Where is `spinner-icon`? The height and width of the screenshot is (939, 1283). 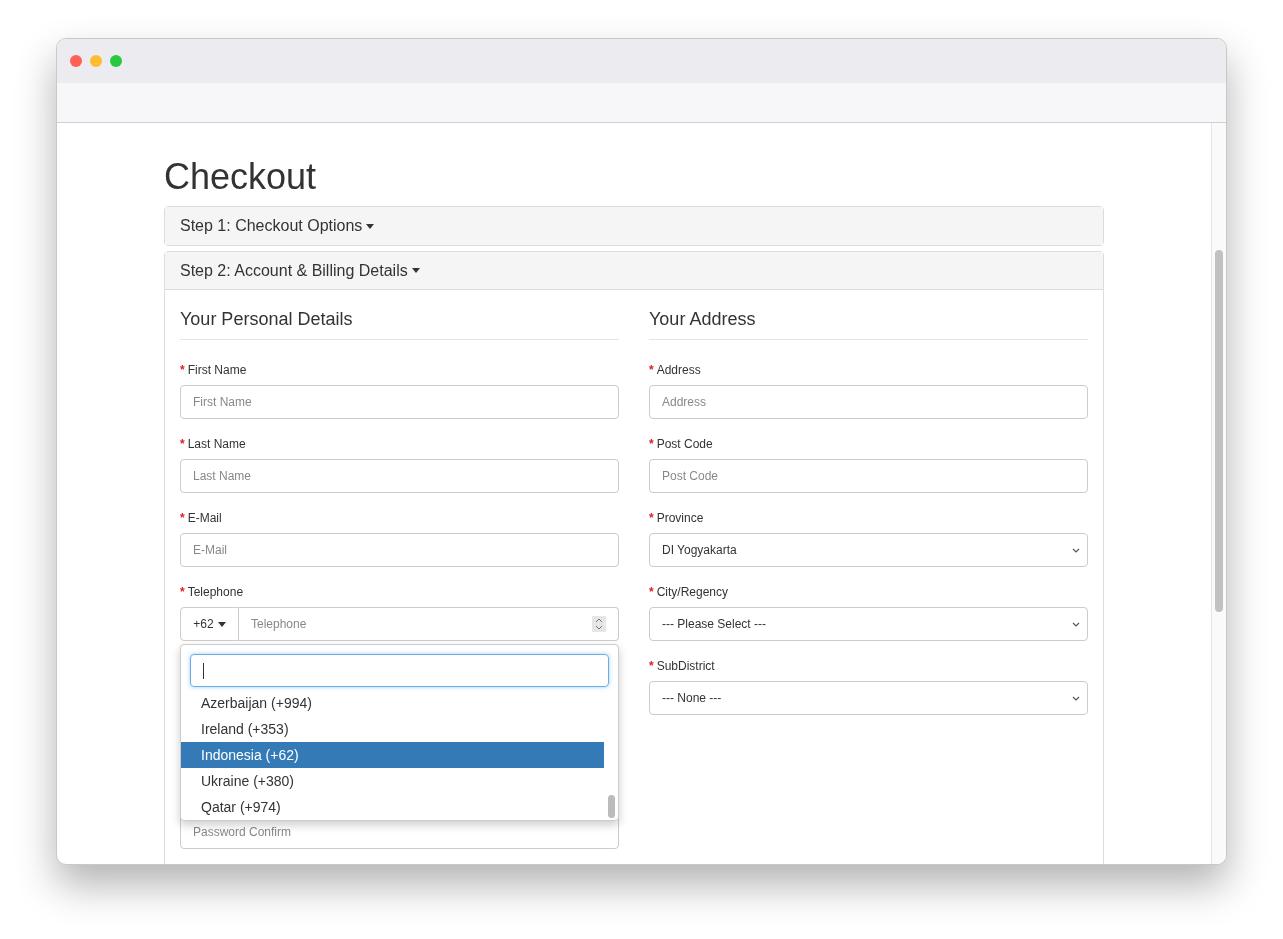 spinner-icon is located at coordinates (599, 624).